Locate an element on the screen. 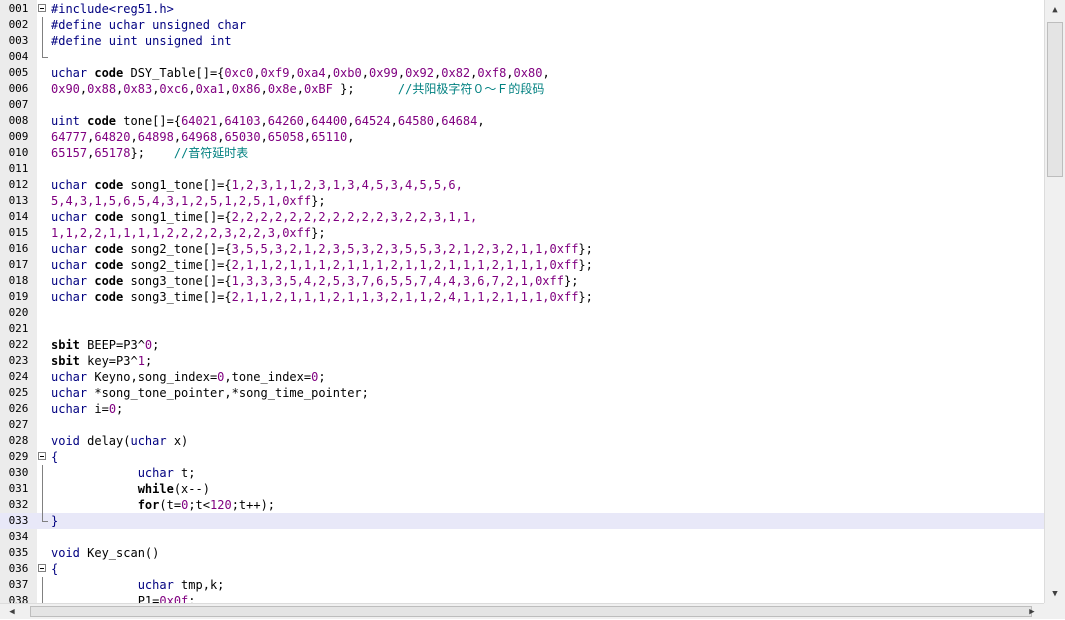 This screenshot has width=1065, height=620. code-token: 0xc6 is located at coordinates (174, 89).